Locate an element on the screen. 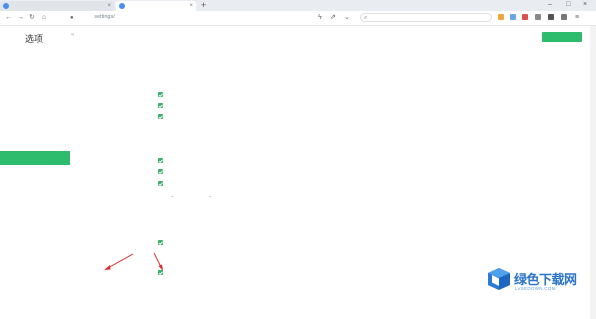 The height and width of the screenshot is (319, 596). browser-tab-active: × is located at coordinates (156, 6).